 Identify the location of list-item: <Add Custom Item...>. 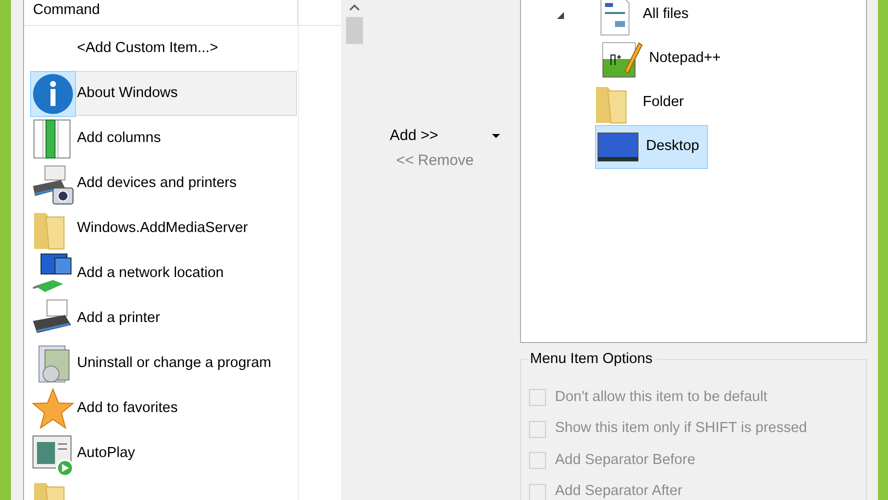
(163, 48).